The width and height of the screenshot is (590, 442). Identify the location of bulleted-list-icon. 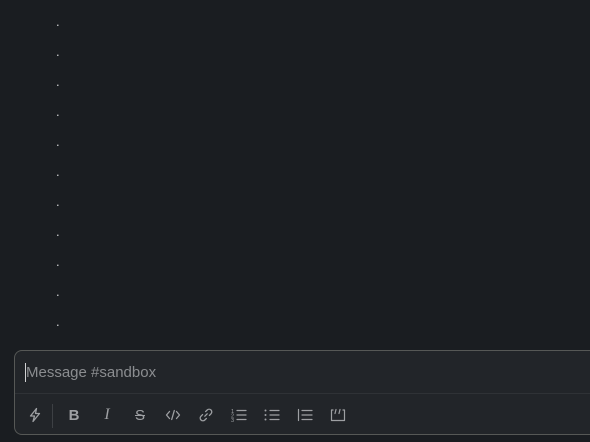
(272, 415).